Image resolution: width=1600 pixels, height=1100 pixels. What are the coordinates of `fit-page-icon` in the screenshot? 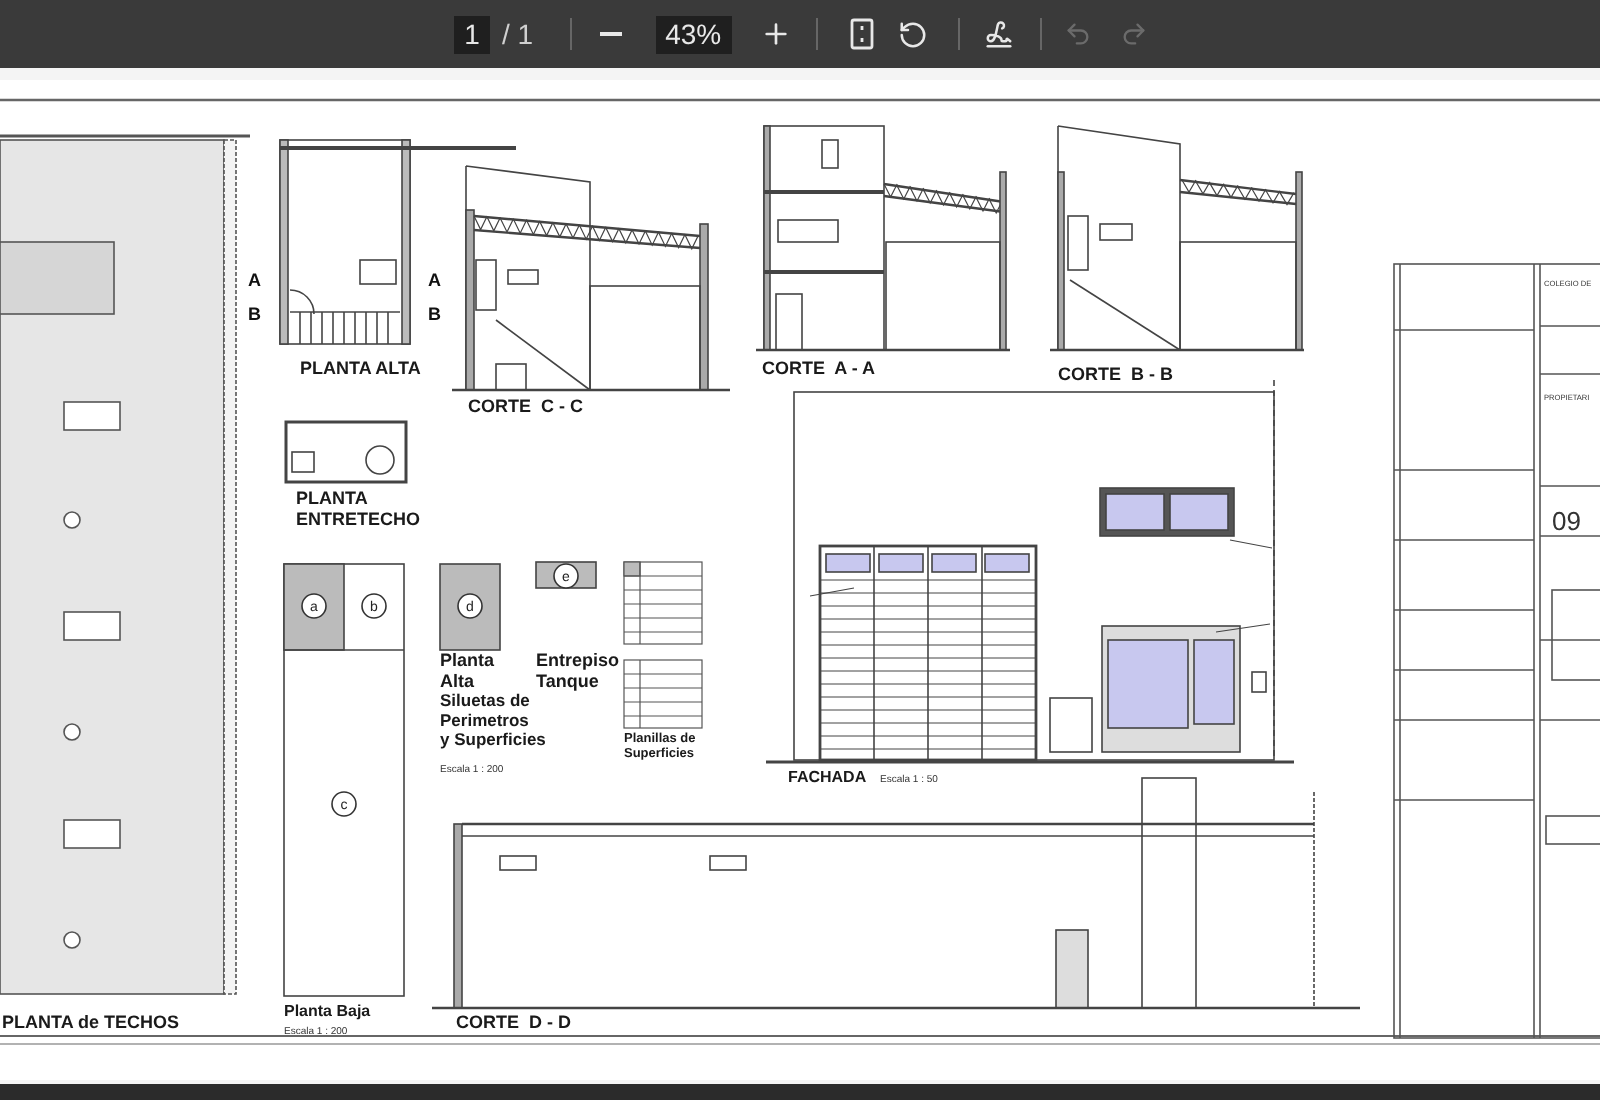 It's located at (861, 34).